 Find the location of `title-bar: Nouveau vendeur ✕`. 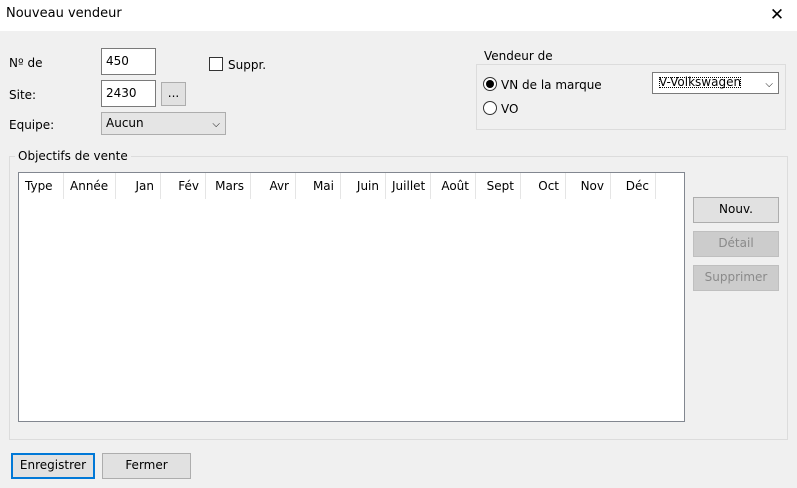

title-bar: Nouveau vendeur ✕ is located at coordinates (398, 15).